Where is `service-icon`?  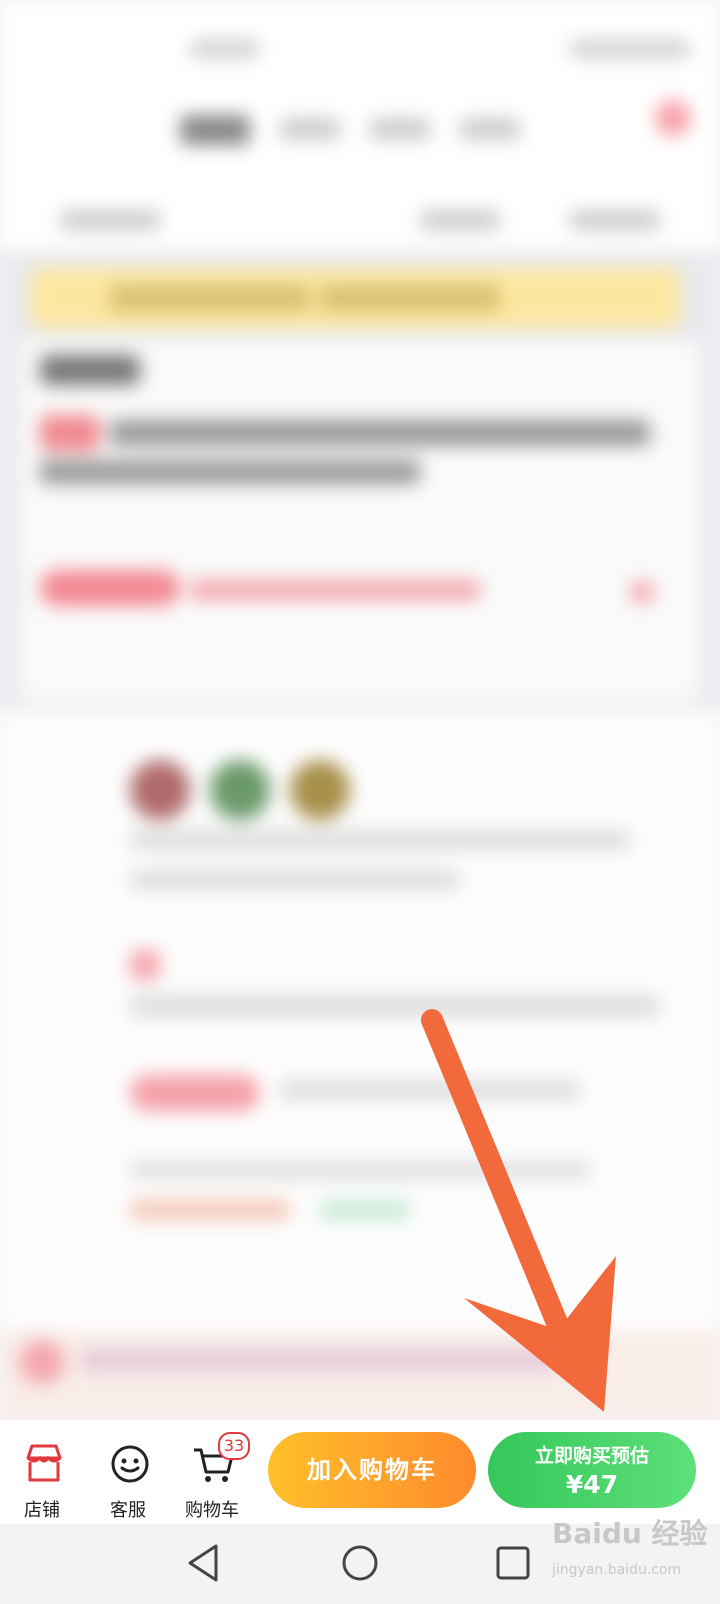
service-icon is located at coordinates (130, 1464).